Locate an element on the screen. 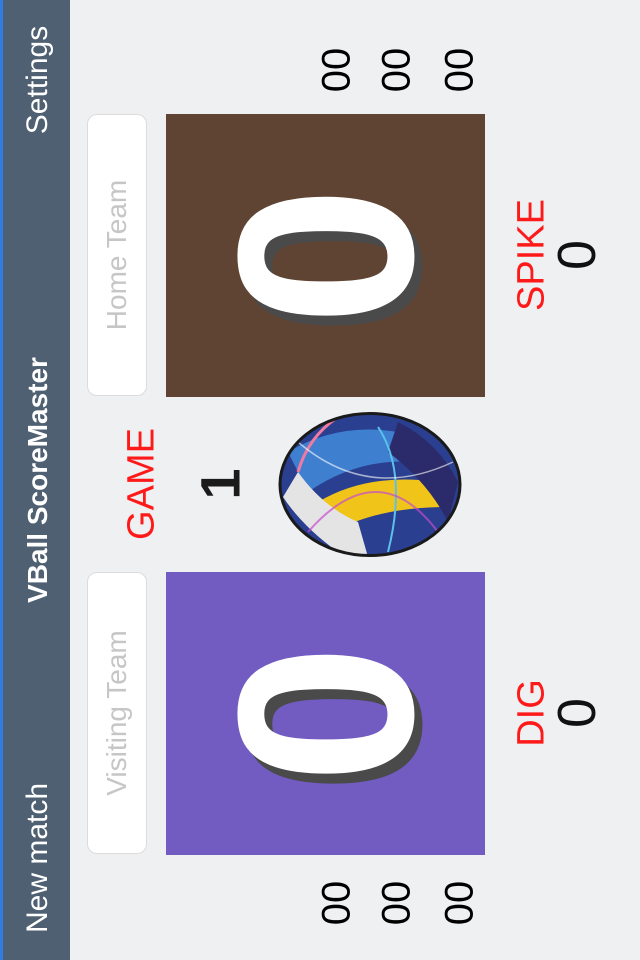 The width and height of the screenshot is (640, 960). home-set-2: 00 is located at coordinates (396, 70).